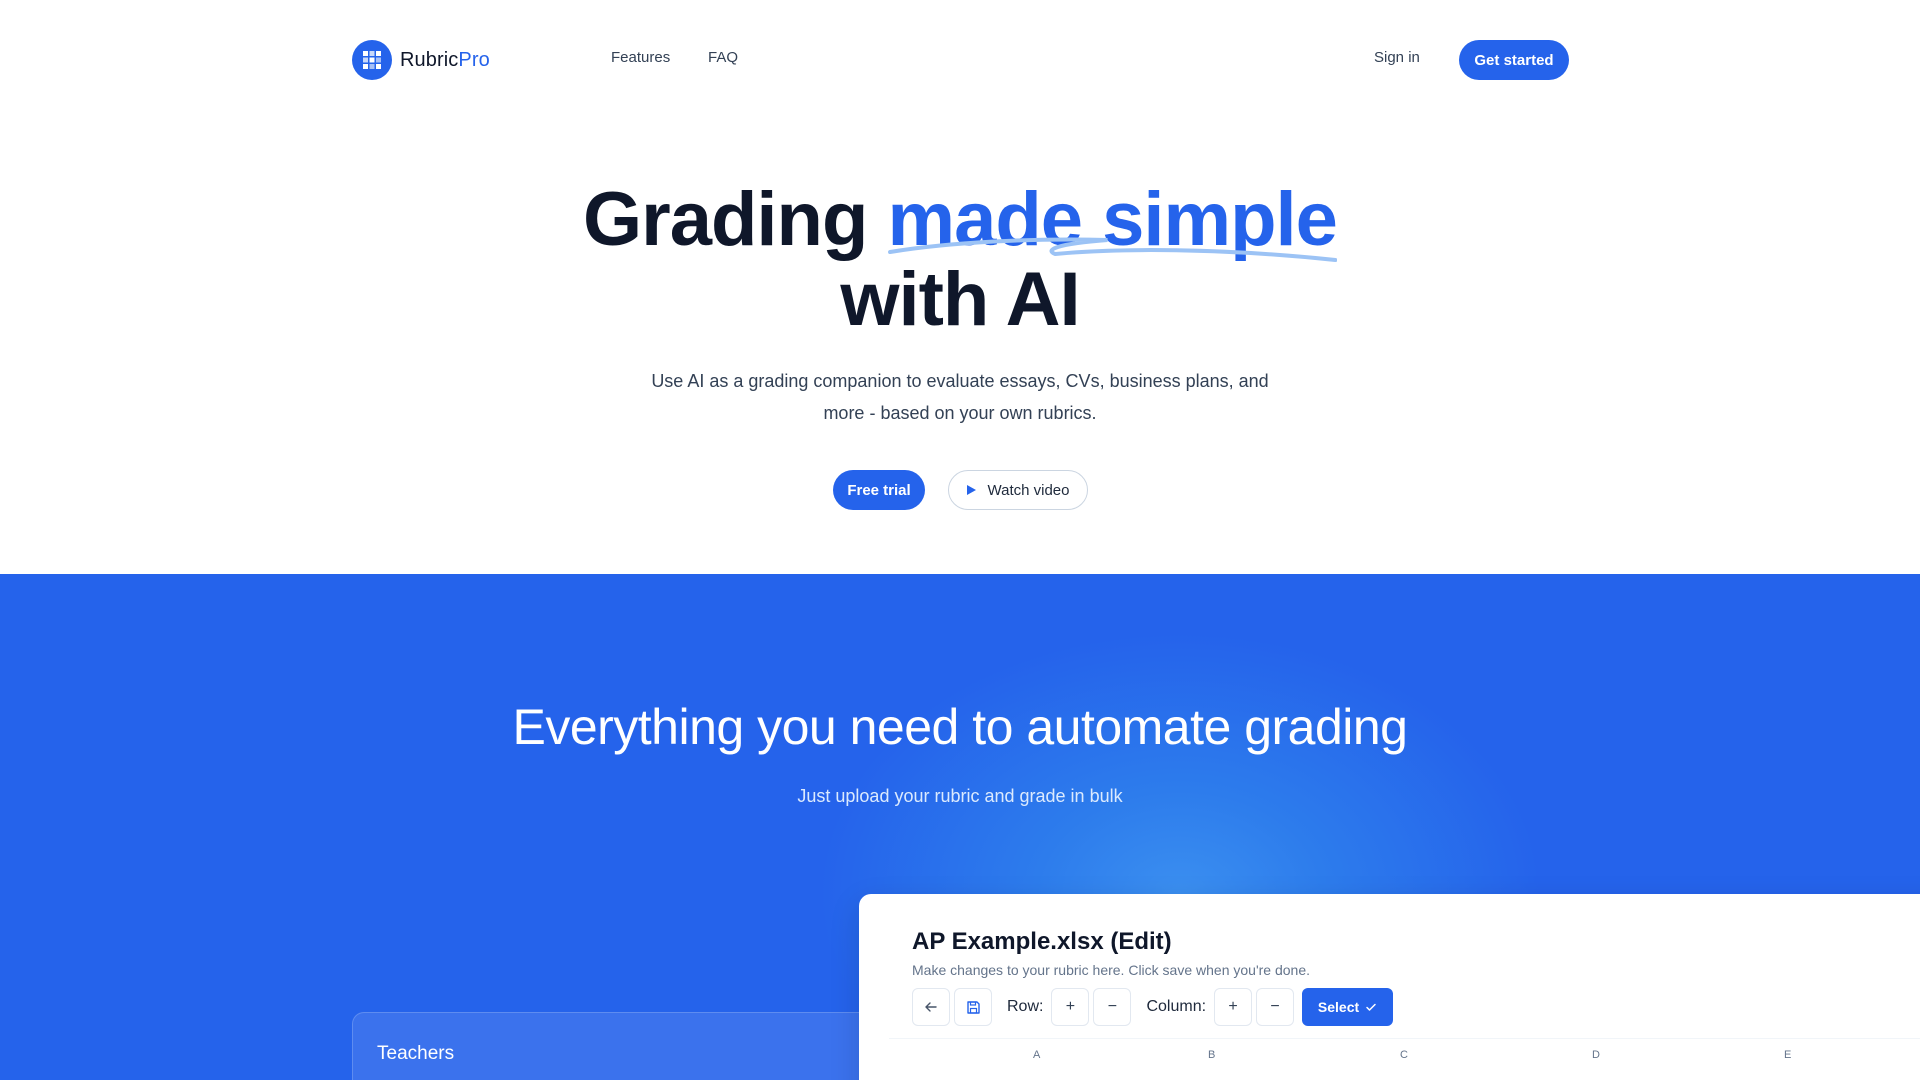  I want to click on check-icon, so click(1371, 1007).